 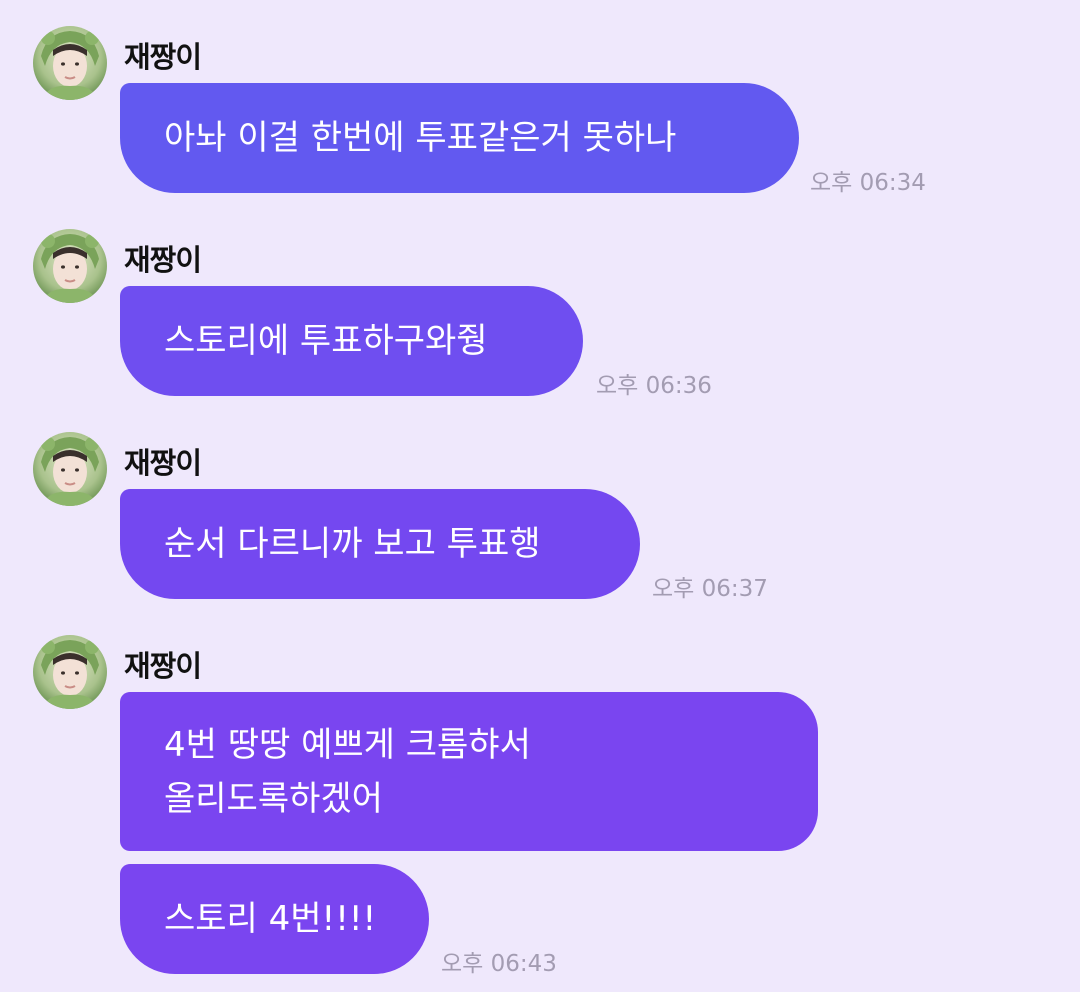 What do you see at coordinates (710, 589) in the screenshot?
I see `message-time: 오후 06:37` at bounding box center [710, 589].